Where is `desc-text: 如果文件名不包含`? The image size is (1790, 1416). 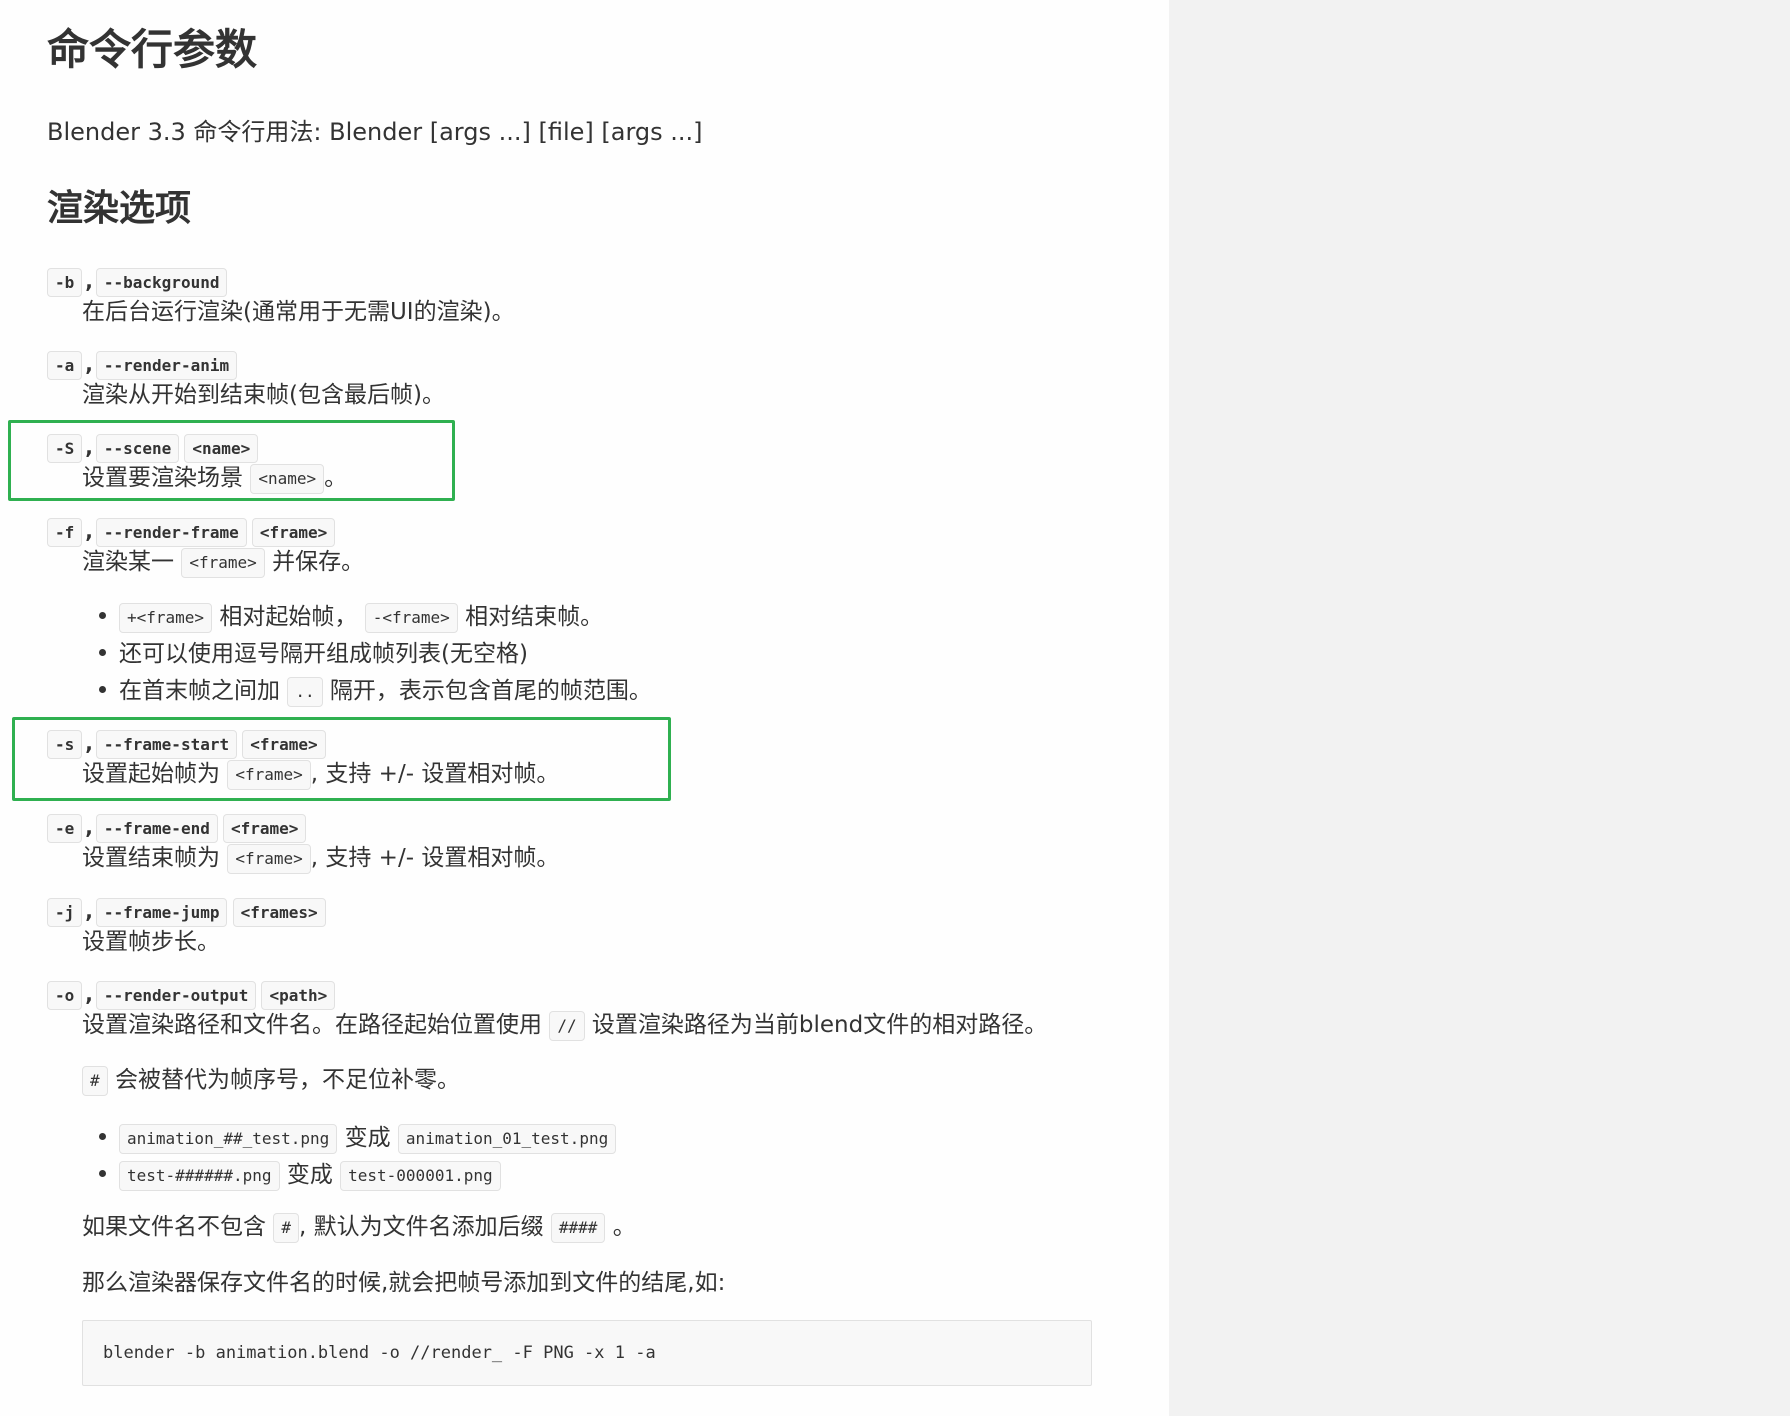 desc-text: 如果文件名不包含 is located at coordinates (174, 1227).